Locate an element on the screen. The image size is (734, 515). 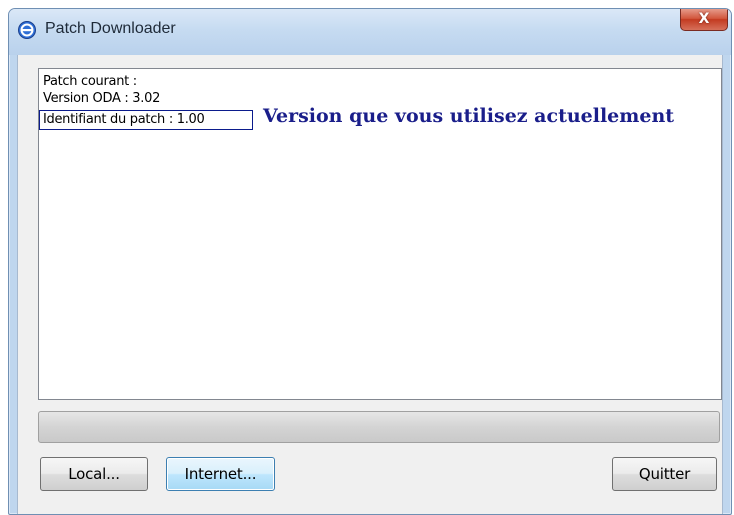
version-annotation: Version que vous utilisez actuellement is located at coordinates (469, 116).